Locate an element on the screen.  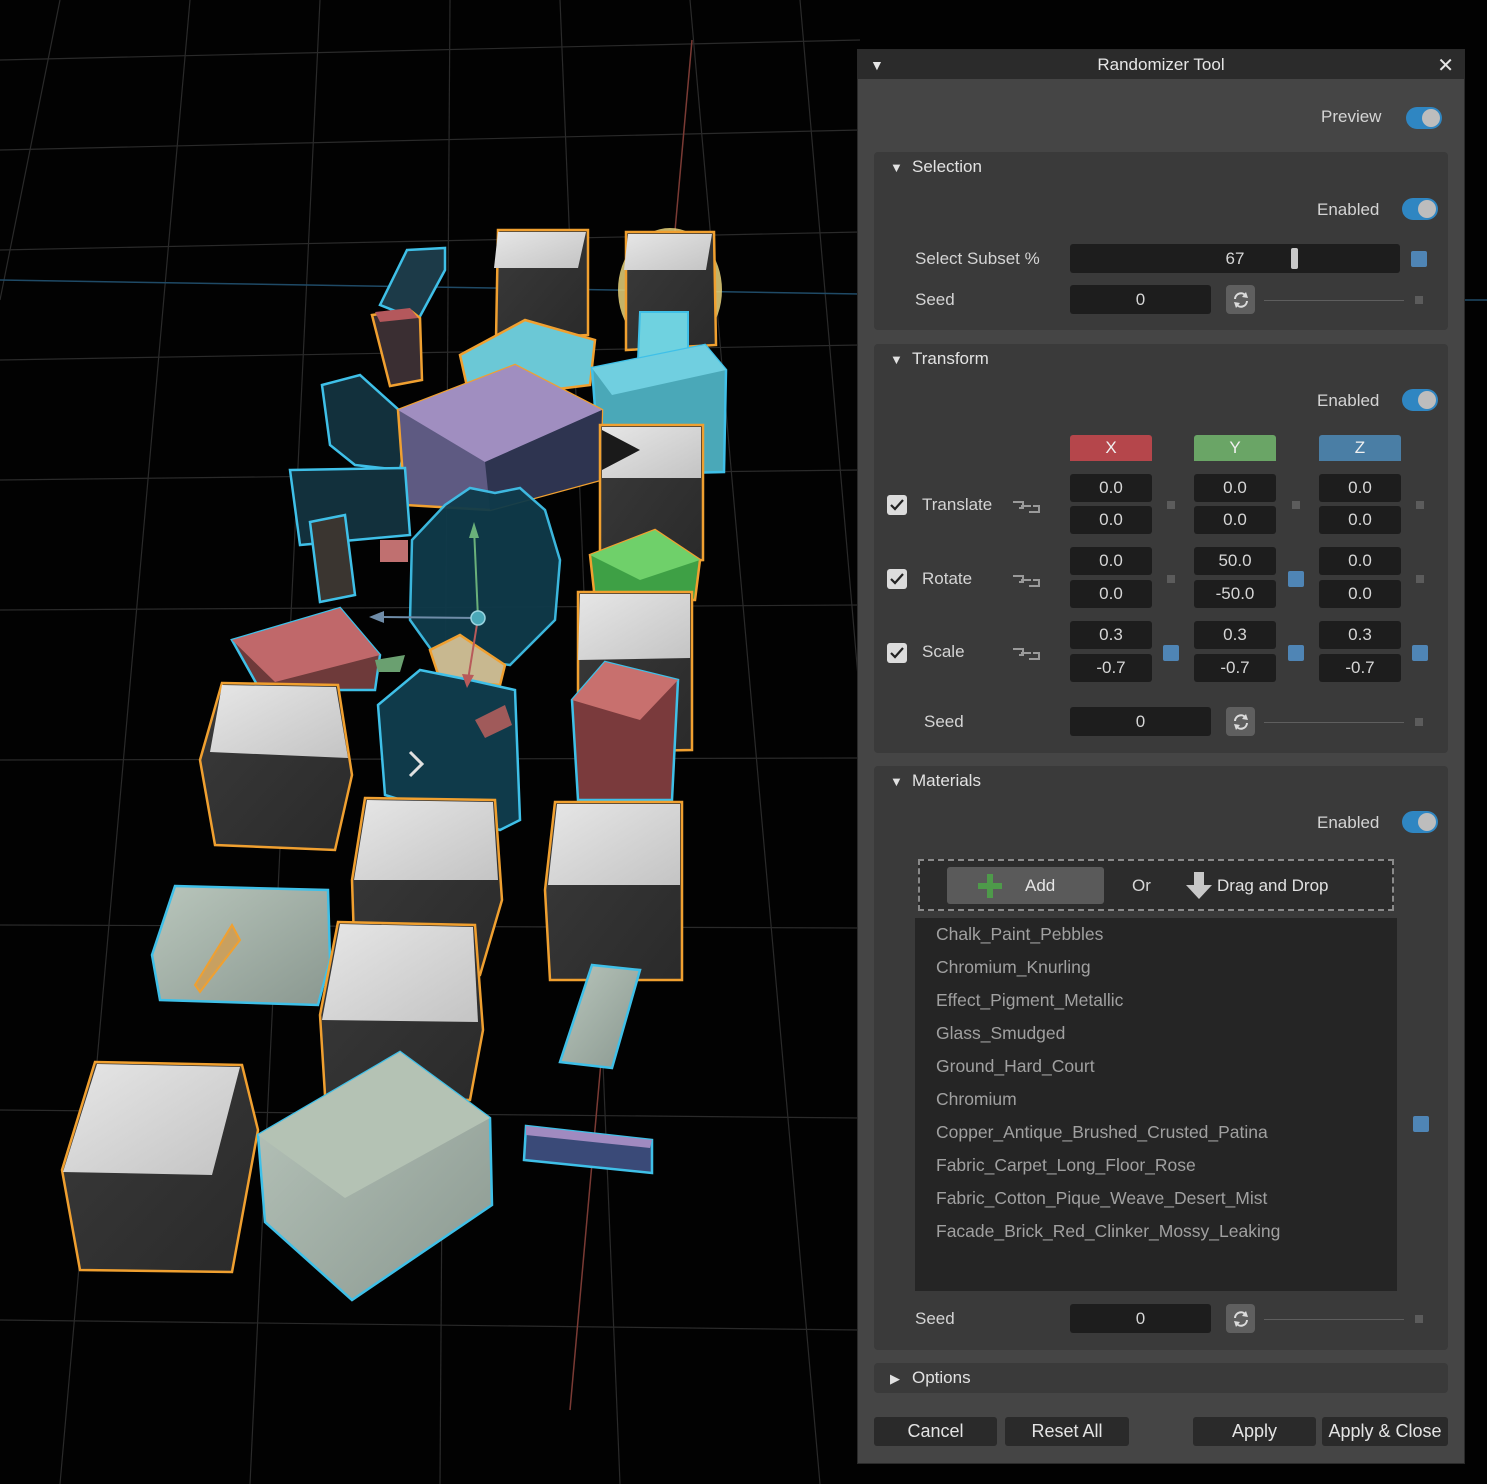
apply-button: Apply is located at coordinates (1254, 1431).